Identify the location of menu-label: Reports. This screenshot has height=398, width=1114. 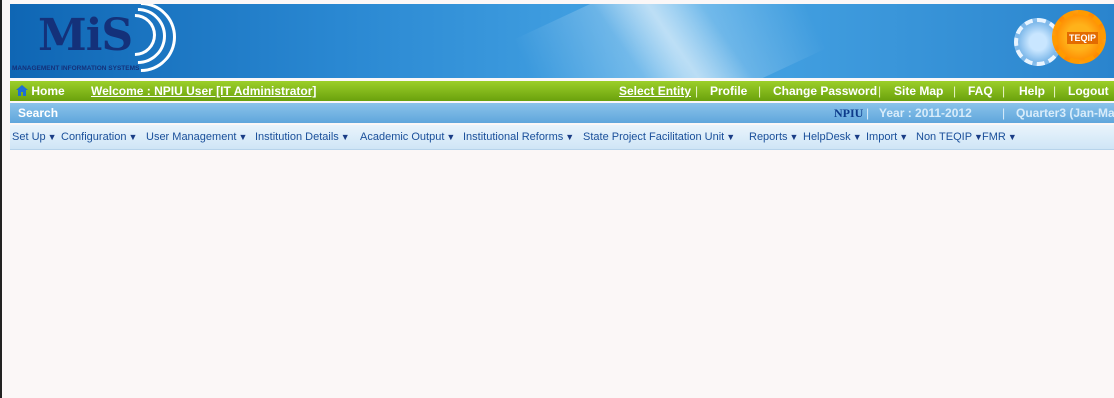
(768, 137).